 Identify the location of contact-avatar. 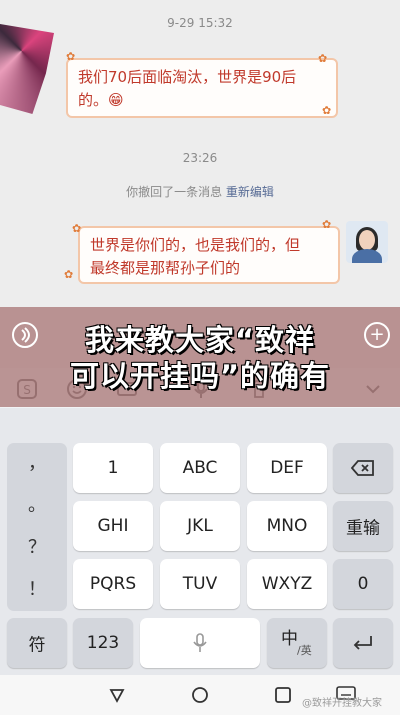
(27, 69).